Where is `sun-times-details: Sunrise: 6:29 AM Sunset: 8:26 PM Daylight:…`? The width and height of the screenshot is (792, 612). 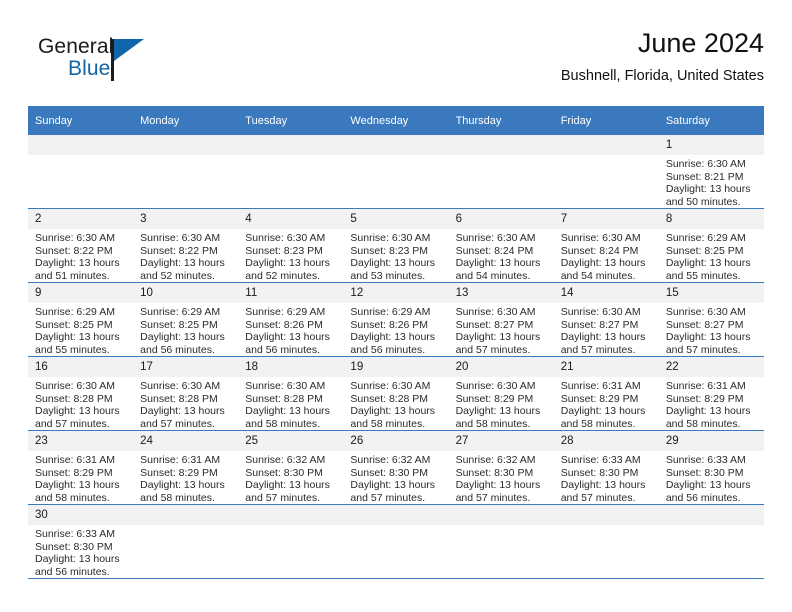 sun-times-details: Sunrise: 6:29 AM Sunset: 8:26 PM Daylight:… is located at coordinates (395, 329).